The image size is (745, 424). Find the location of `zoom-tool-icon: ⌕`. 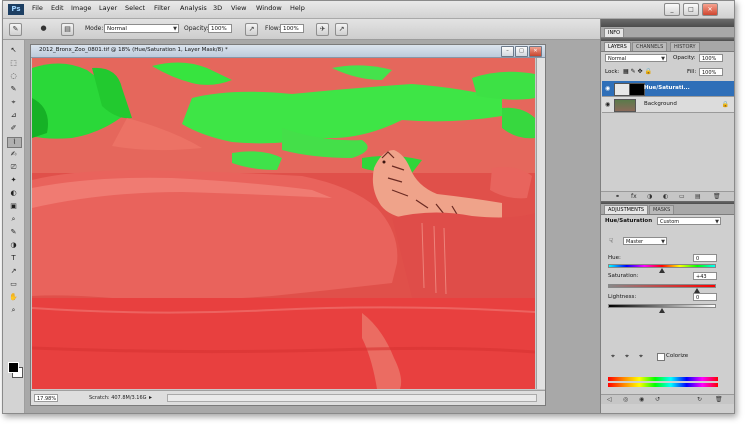

zoom-tool-icon: ⌕ is located at coordinates (13, 310).